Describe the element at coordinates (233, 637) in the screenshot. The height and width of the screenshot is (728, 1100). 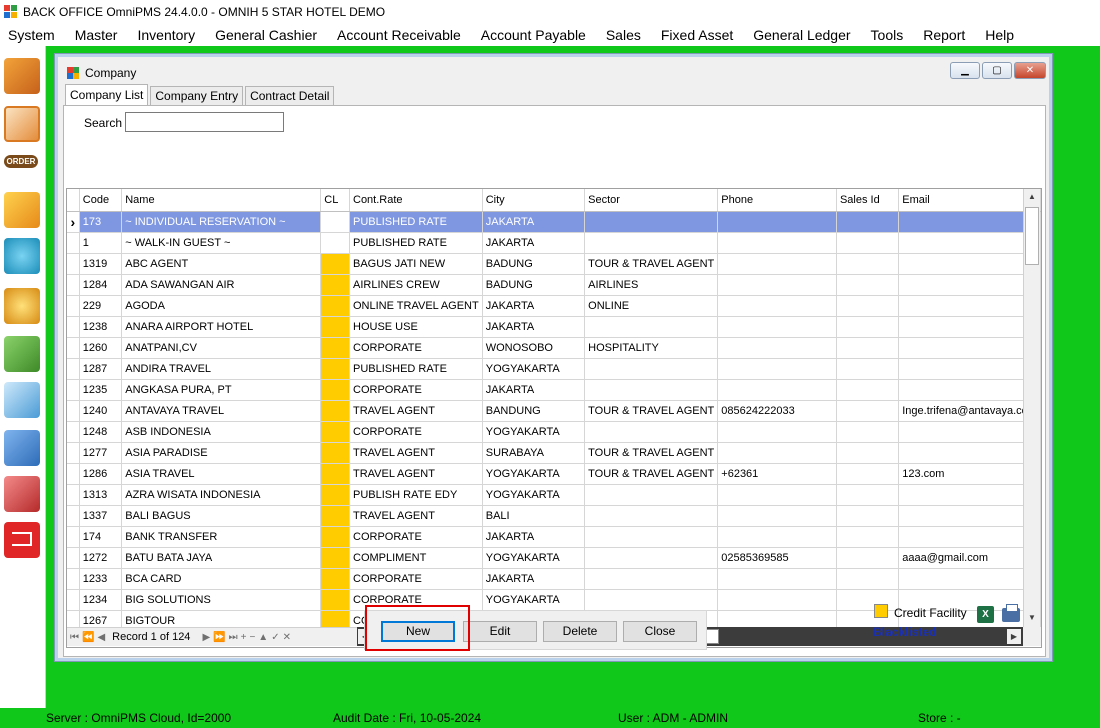
I see `last-page-icon: ⏭` at that location.